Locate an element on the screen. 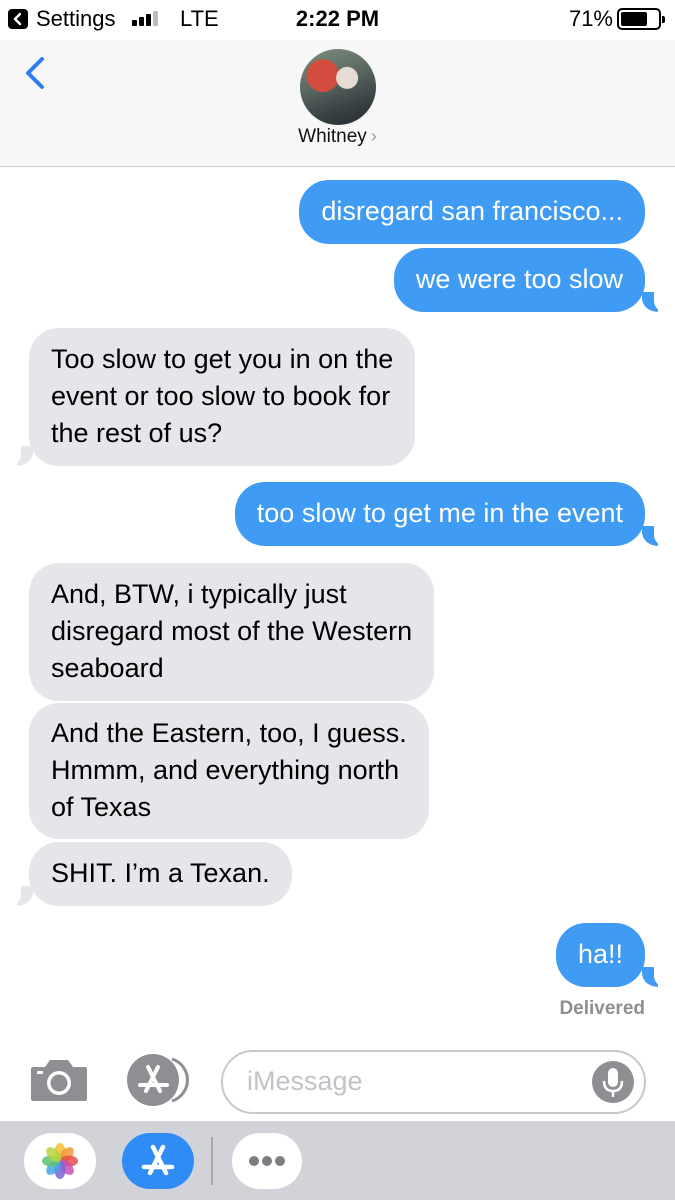  apps-button is located at coordinates (159, 1080).